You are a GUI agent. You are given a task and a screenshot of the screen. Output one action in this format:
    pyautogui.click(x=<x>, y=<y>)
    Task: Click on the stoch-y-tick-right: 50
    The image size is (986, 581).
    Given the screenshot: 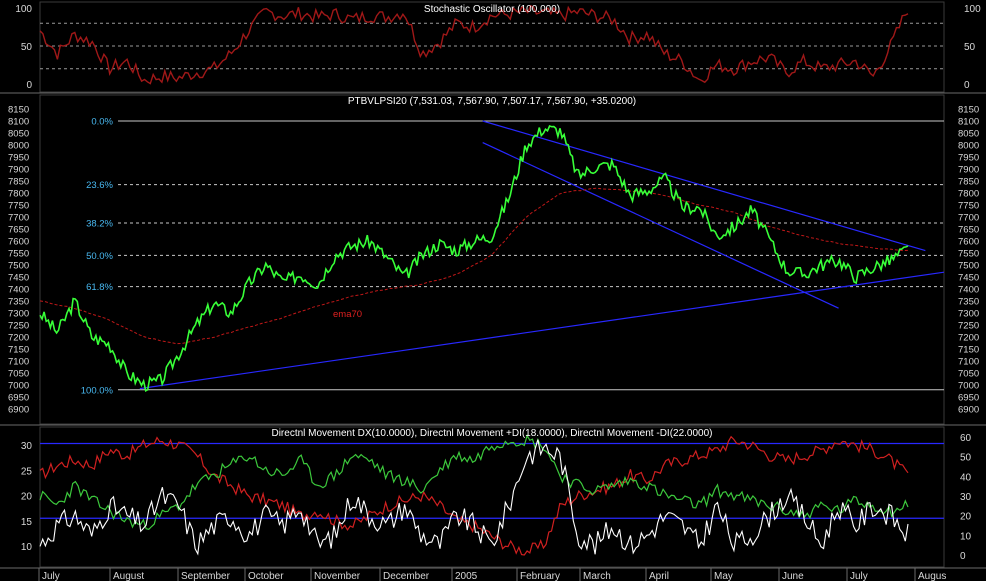 What is the action you would take?
    pyautogui.click(x=970, y=47)
    